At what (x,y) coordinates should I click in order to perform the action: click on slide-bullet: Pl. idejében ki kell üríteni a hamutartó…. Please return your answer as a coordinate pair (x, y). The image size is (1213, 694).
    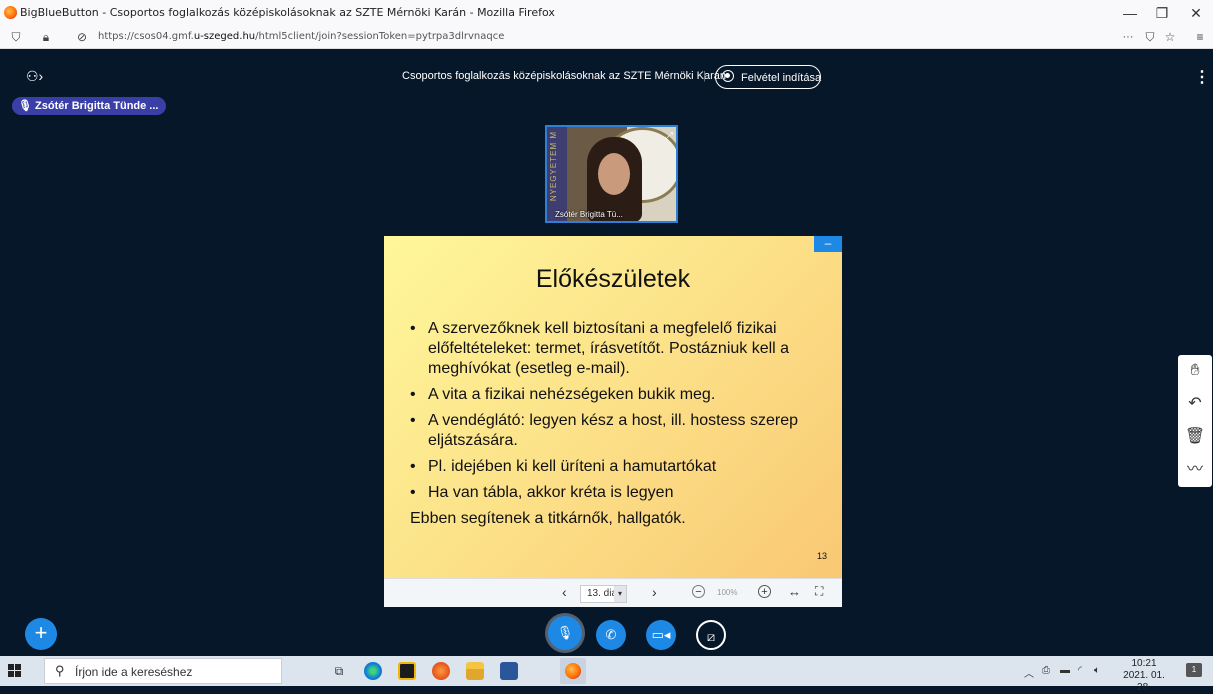
    Looking at the image, I should click on (620, 467).